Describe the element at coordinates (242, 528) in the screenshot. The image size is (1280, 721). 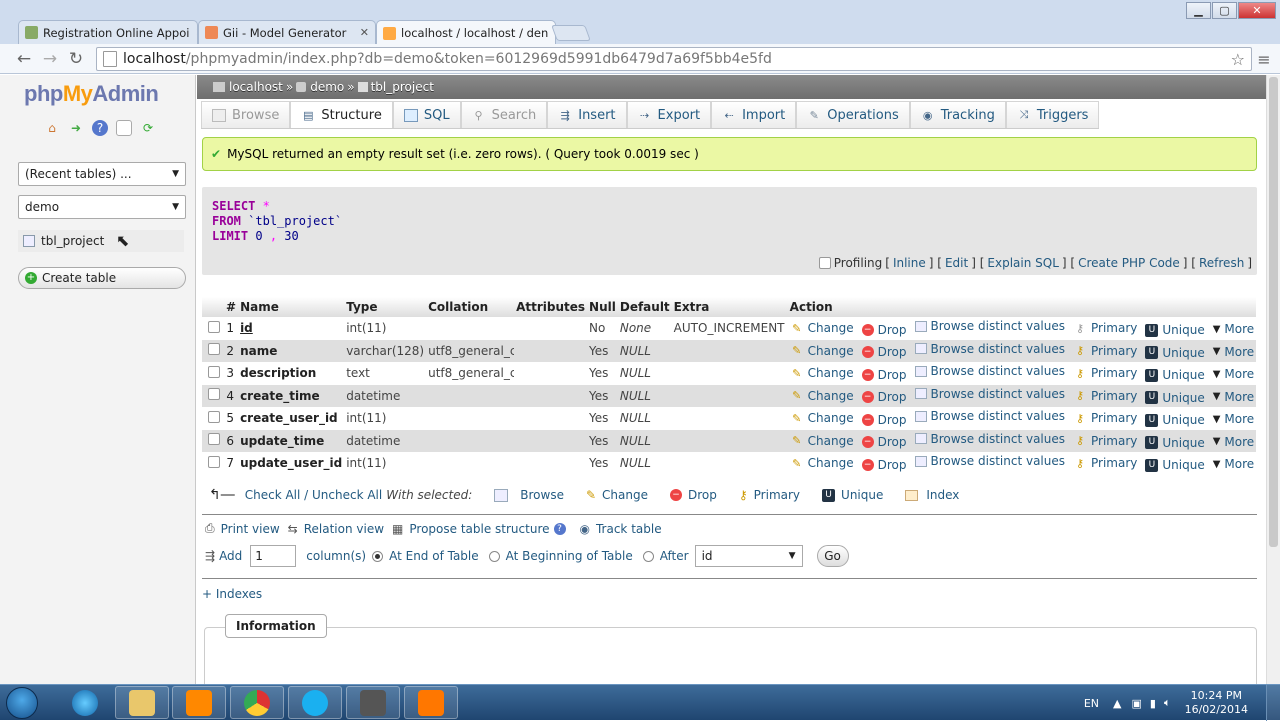
I see `print-view-link: ⎙ Print view` at that location.